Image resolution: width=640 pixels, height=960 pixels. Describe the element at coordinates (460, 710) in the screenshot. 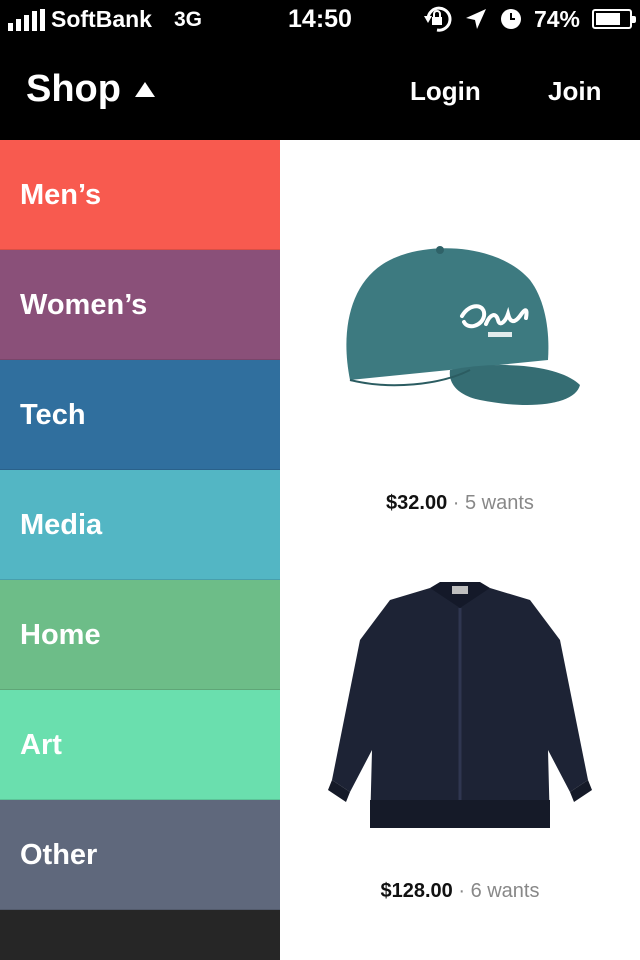

I see `jacket-icon` at that location.